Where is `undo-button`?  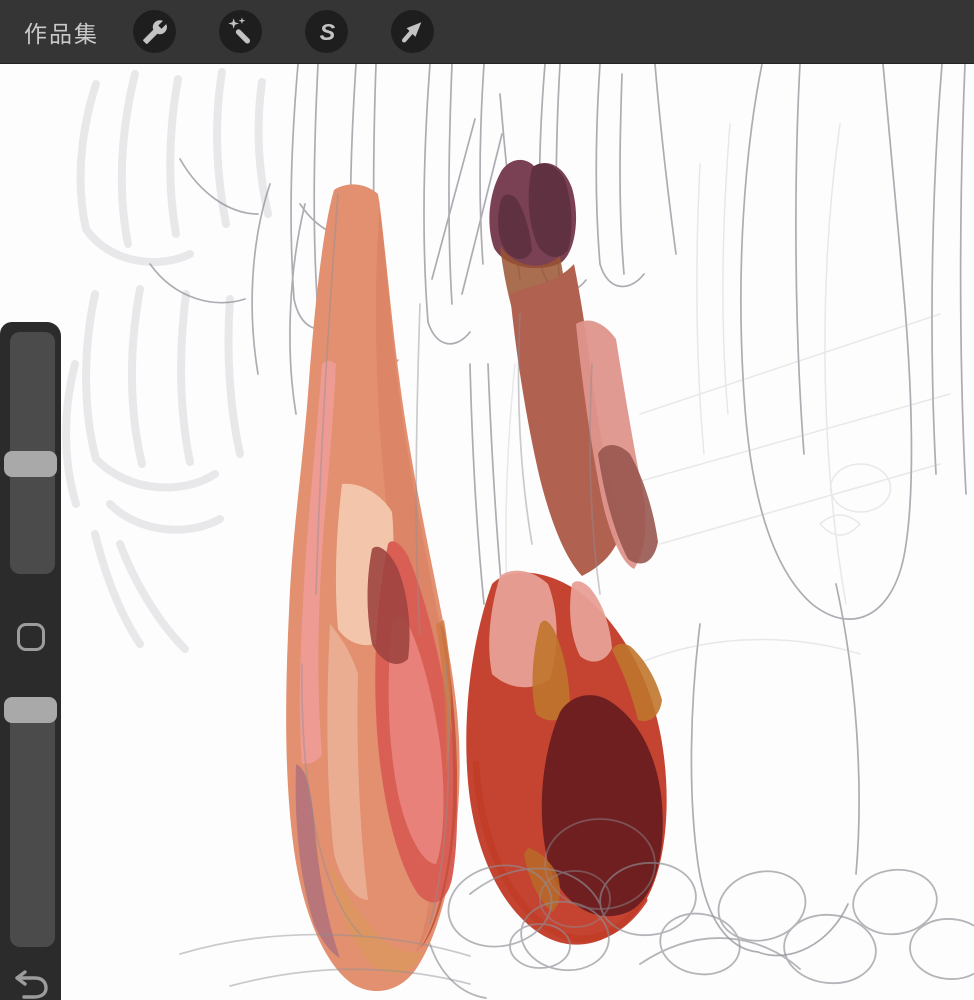 undo-button is located at coordinates (31, 984).